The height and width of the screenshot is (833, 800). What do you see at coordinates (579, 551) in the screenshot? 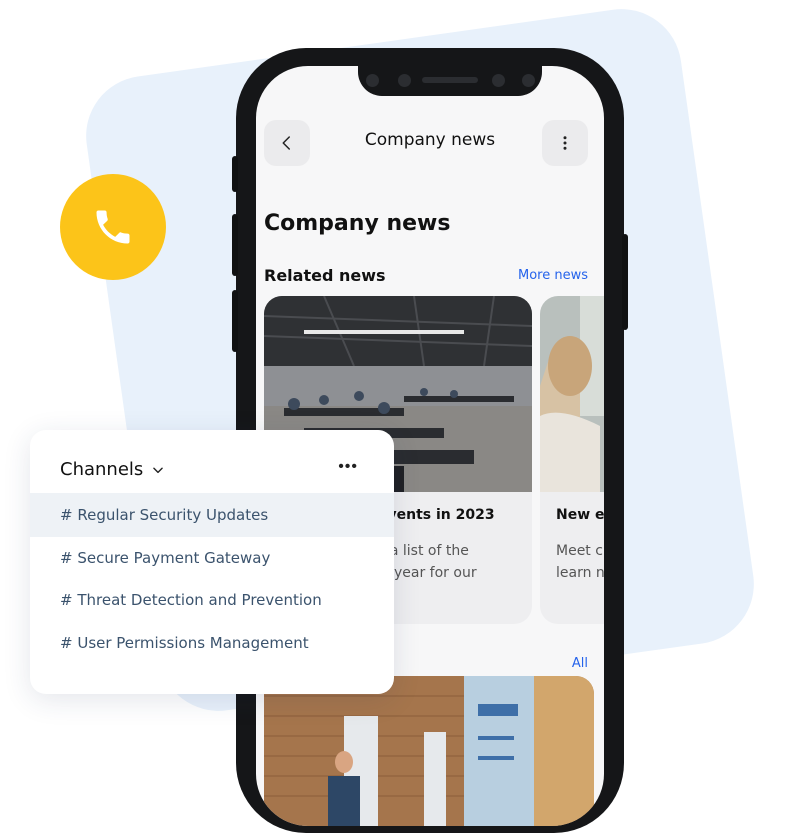
I see `news-card-excerpt-line: Meet c` at bounding box center [579, 551].